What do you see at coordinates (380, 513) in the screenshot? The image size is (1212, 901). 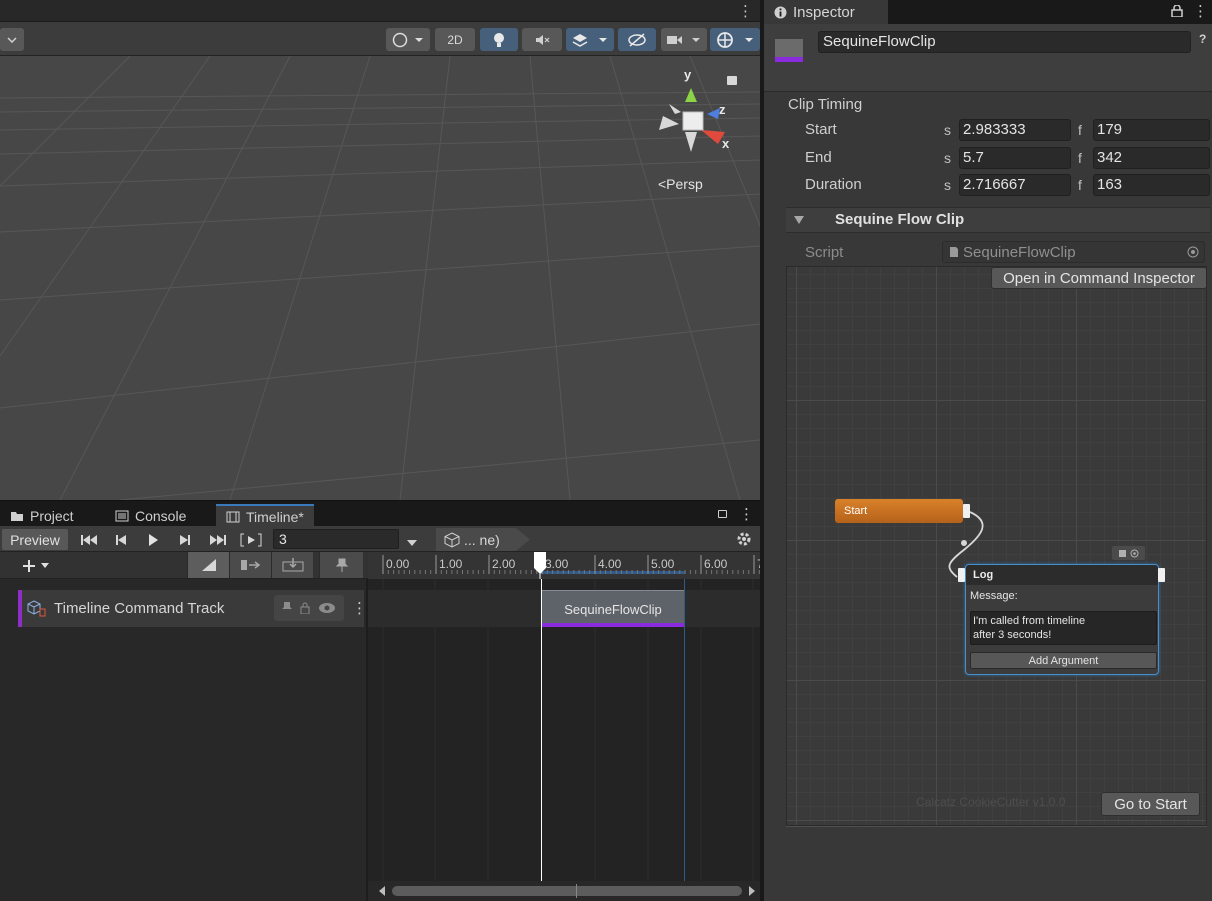 I see `bottom-tab-bar: Project Console Timeline* ⋮` at bounding box center [380, 513].